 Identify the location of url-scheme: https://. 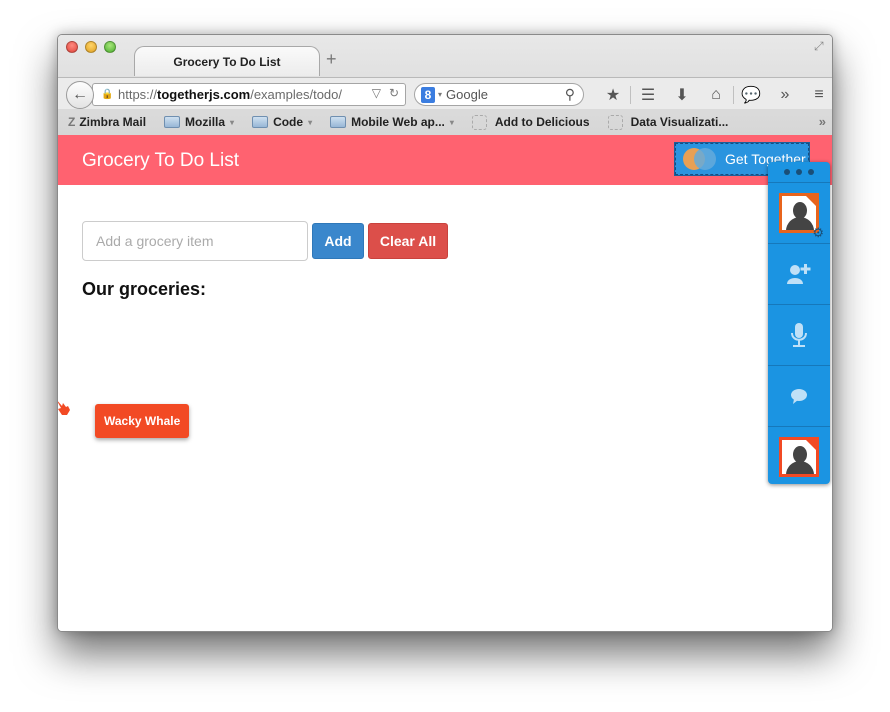
(138, 94).